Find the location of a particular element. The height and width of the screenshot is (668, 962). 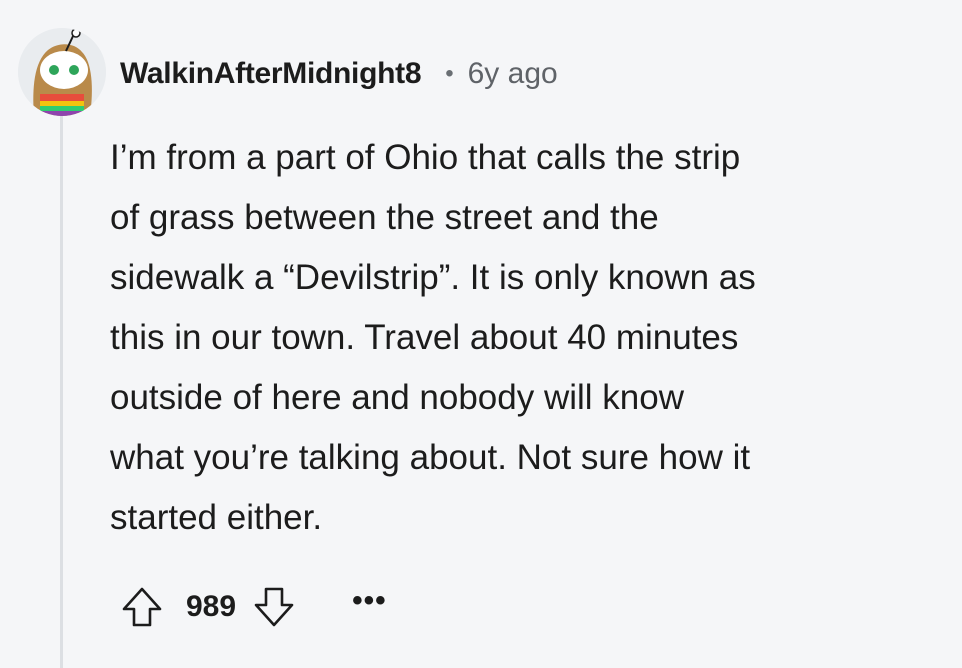

username-link: WalkinAfterMidnight8 is located at coordinates (271, 74).